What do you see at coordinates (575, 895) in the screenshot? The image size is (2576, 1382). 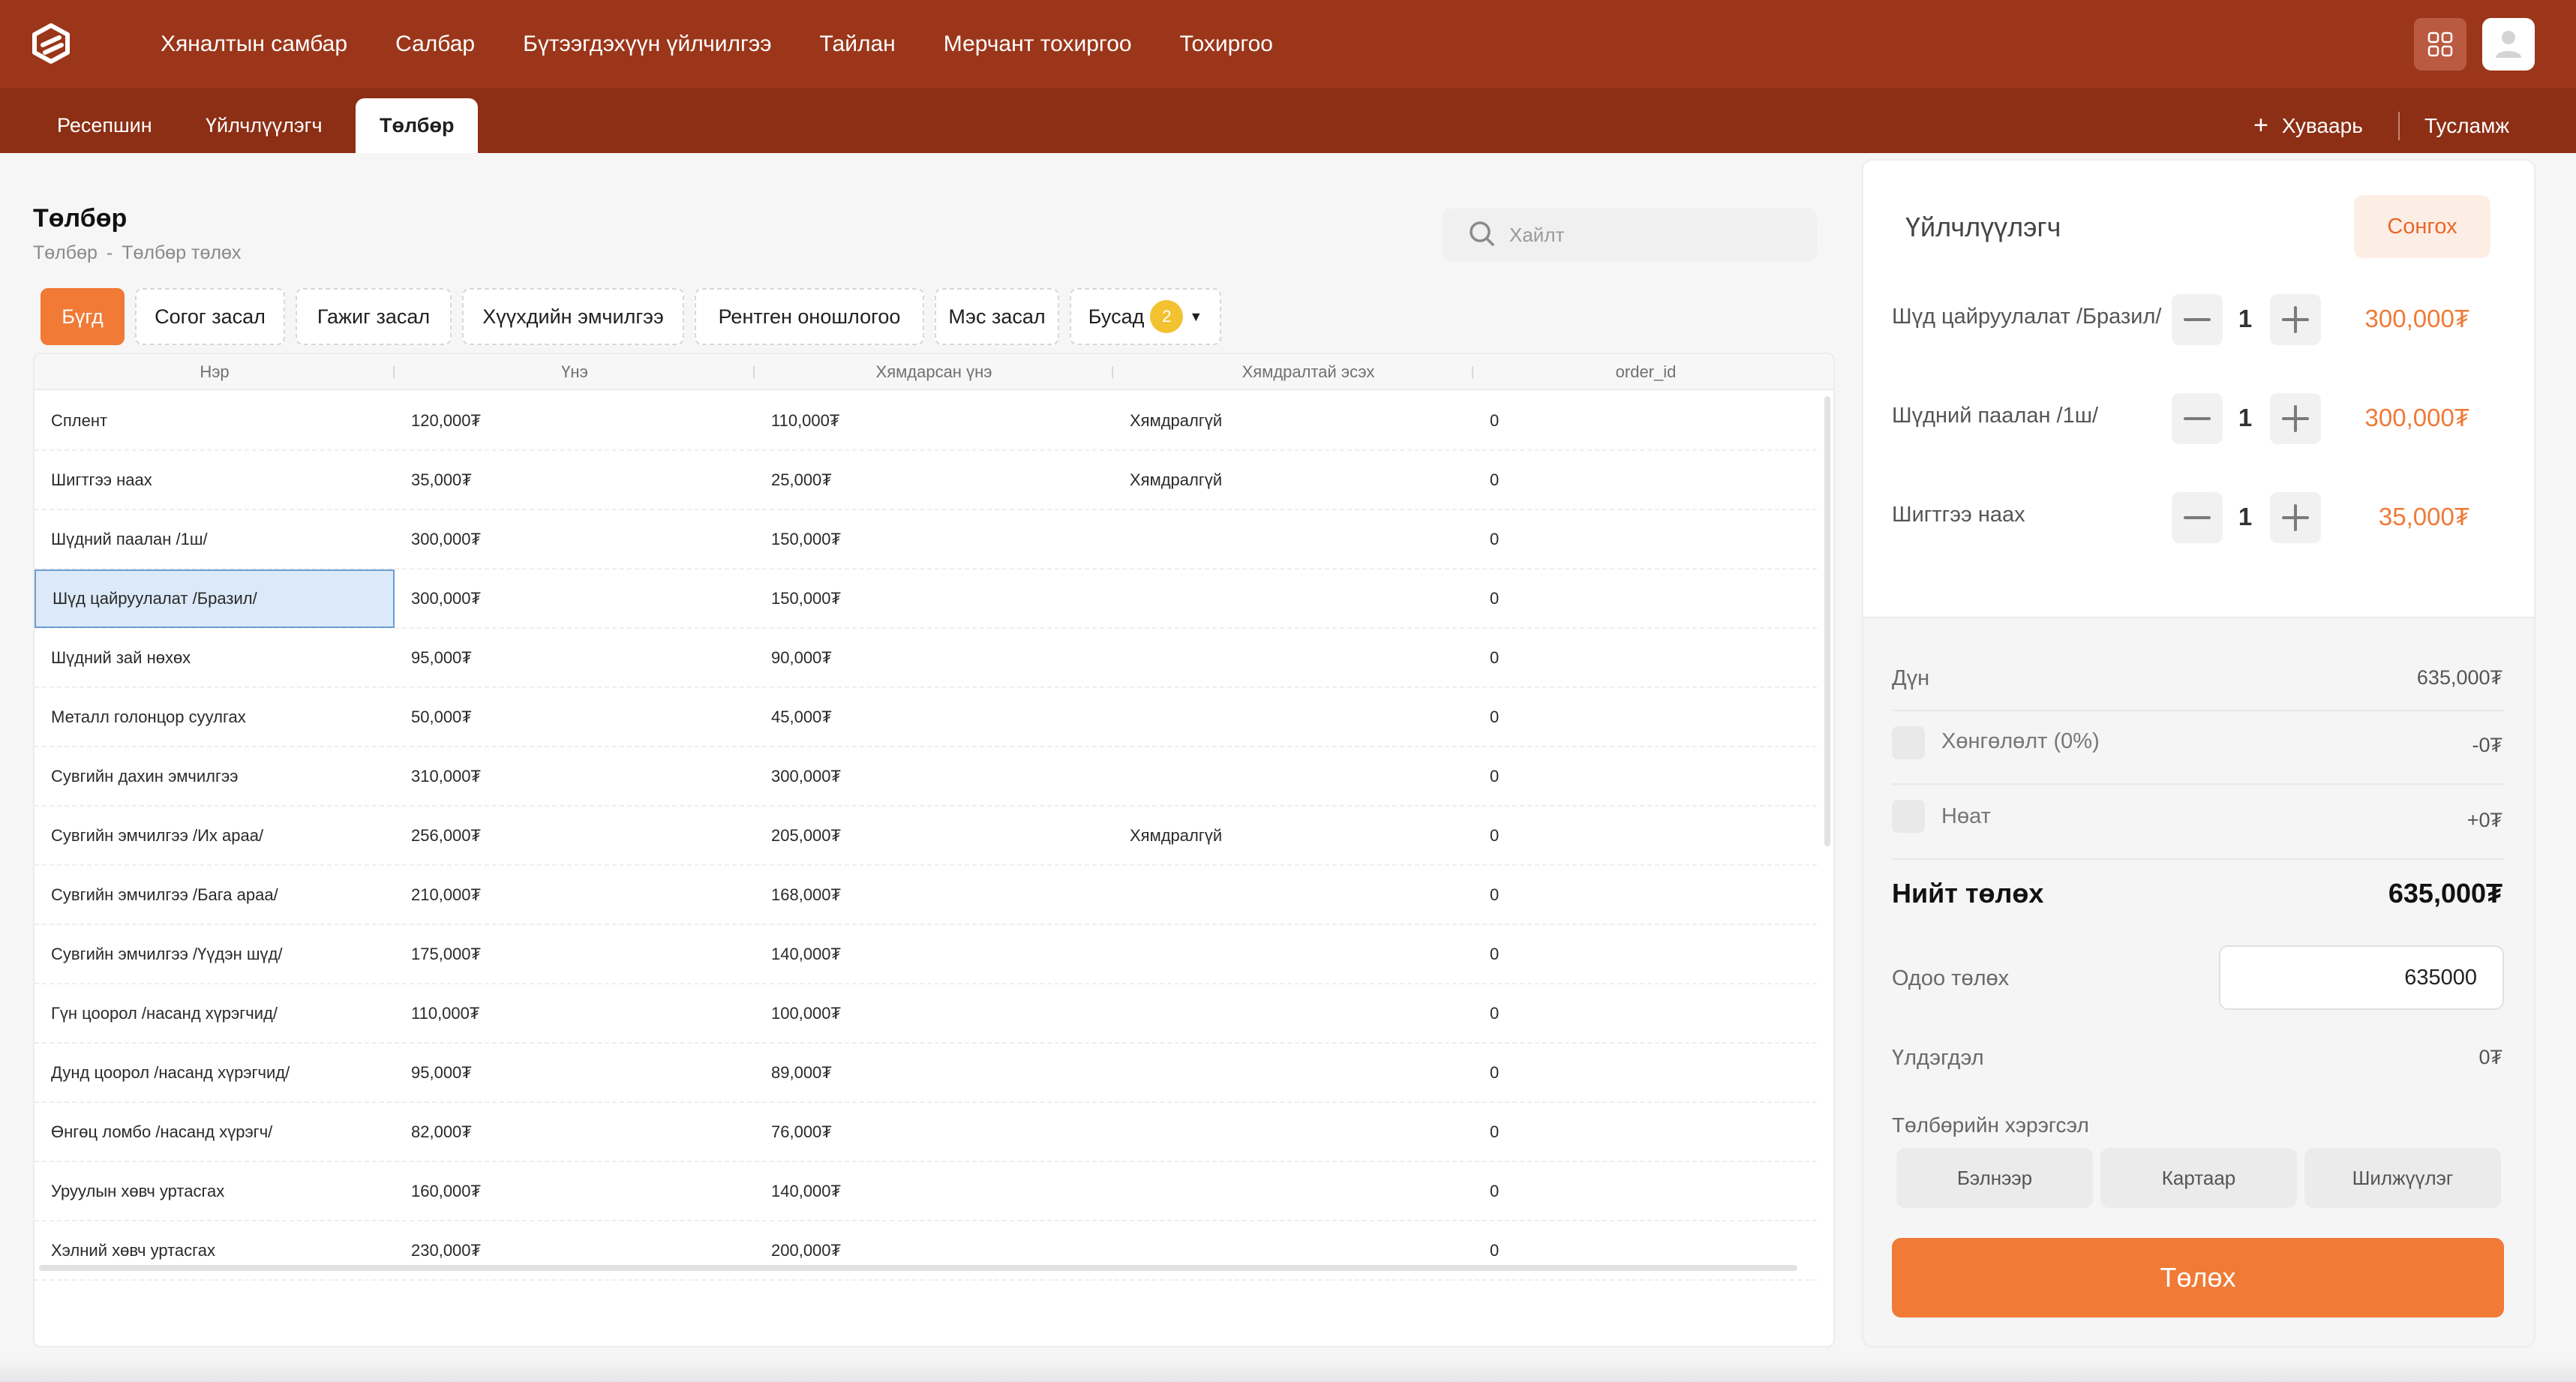 I see `cell-price: 210,000₮` at bounding box center [575, 895].